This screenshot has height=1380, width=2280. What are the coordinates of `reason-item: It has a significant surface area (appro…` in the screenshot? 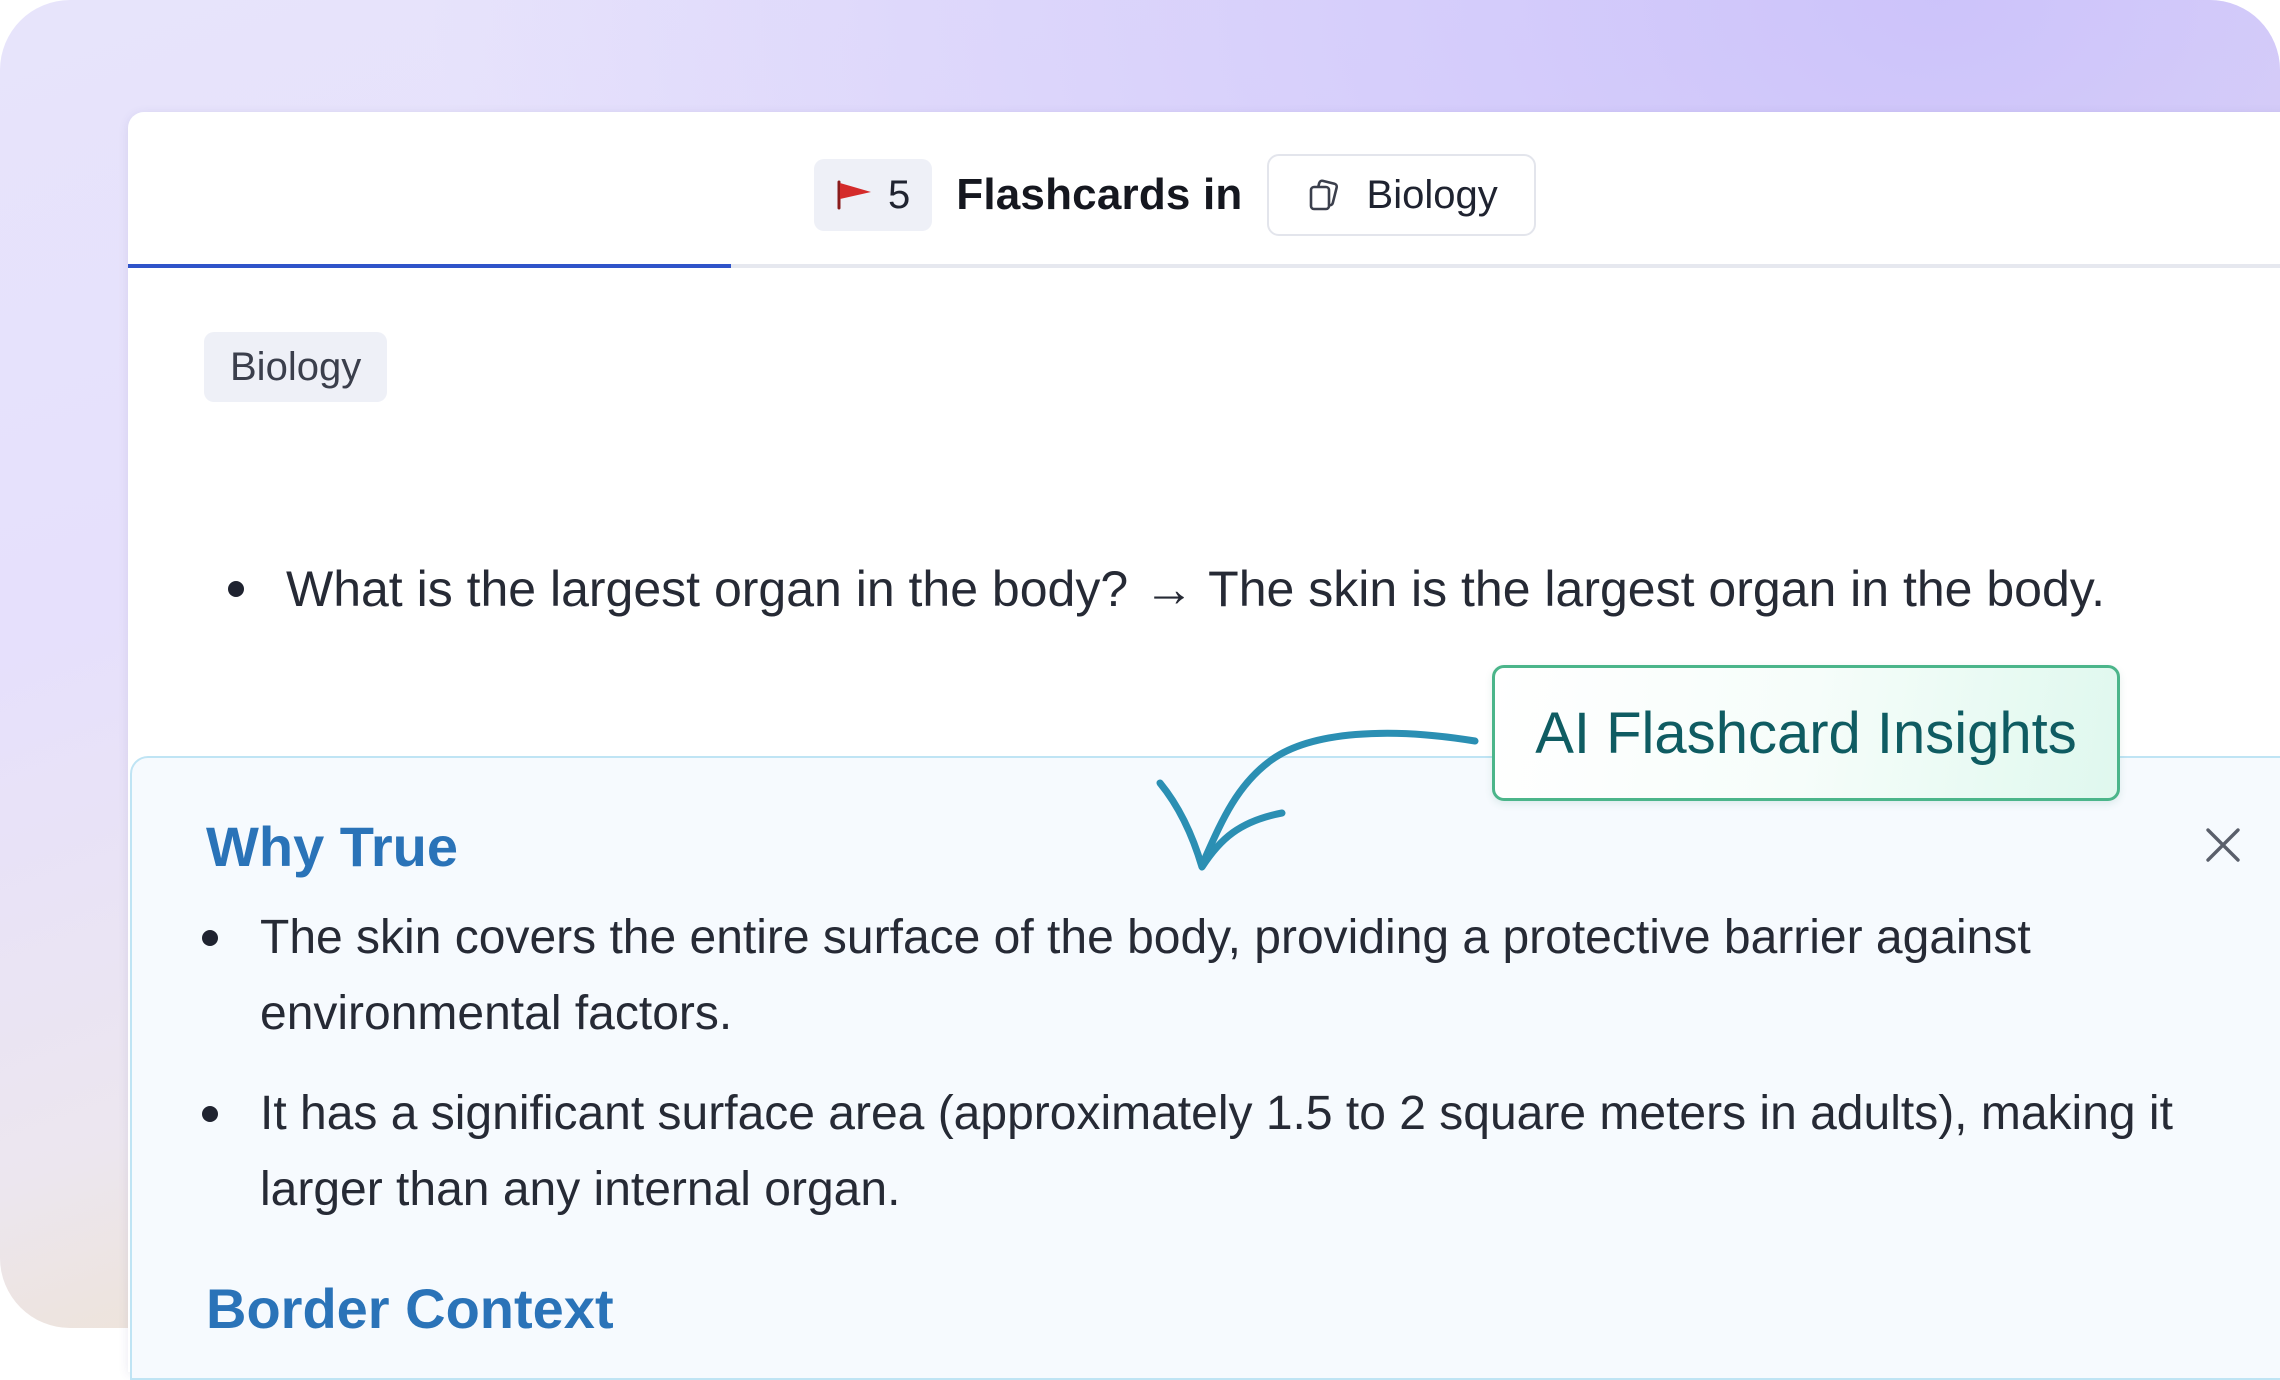 It's located at (1227, 1152).